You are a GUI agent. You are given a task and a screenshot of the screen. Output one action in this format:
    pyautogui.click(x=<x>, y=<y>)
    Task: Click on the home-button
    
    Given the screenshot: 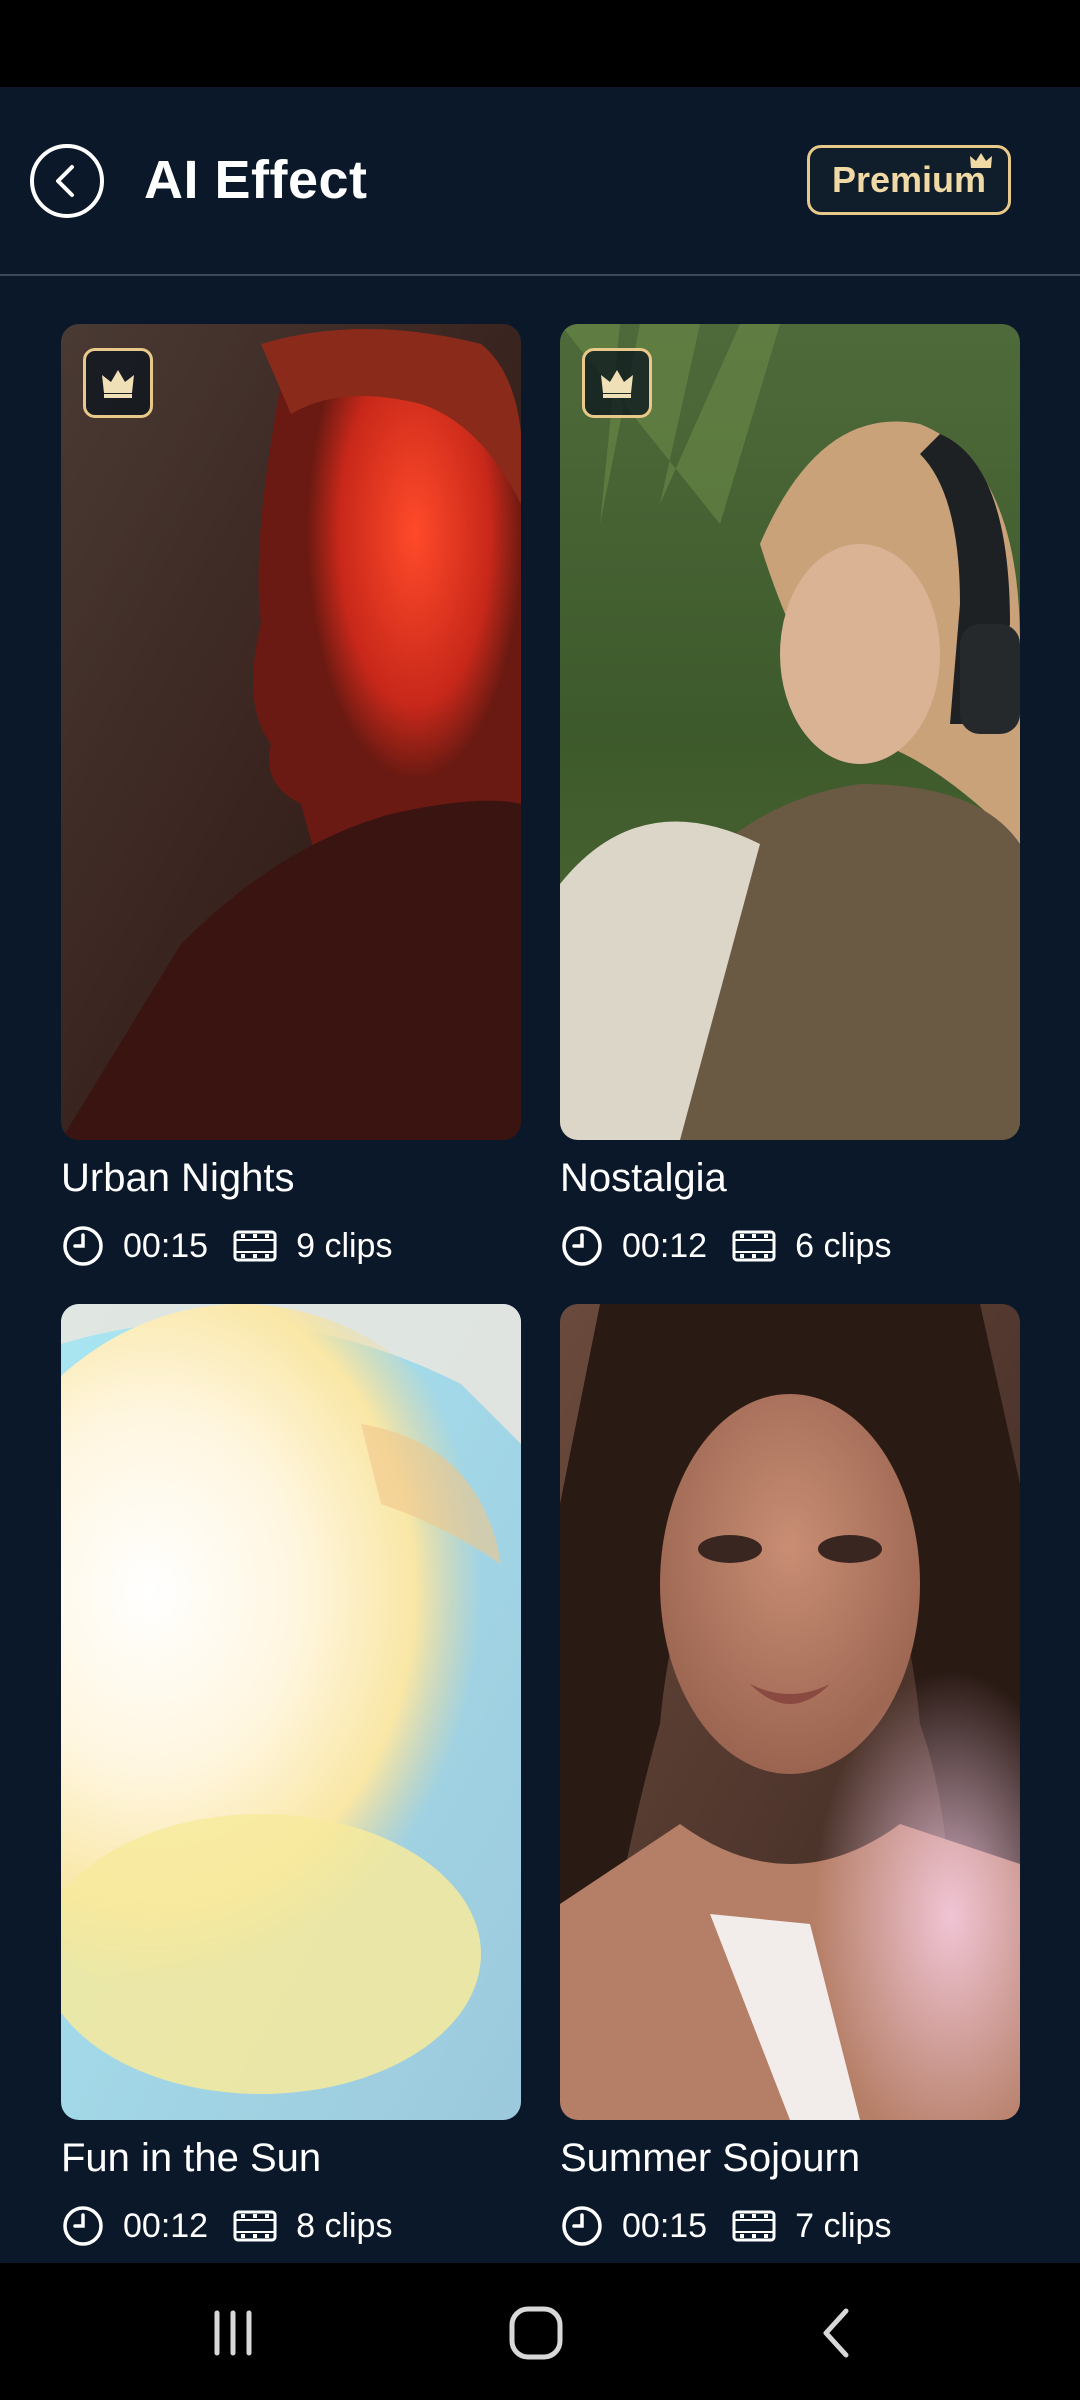 What is the action you would take?
    pyautogui.click(x=536, y=2333)
    